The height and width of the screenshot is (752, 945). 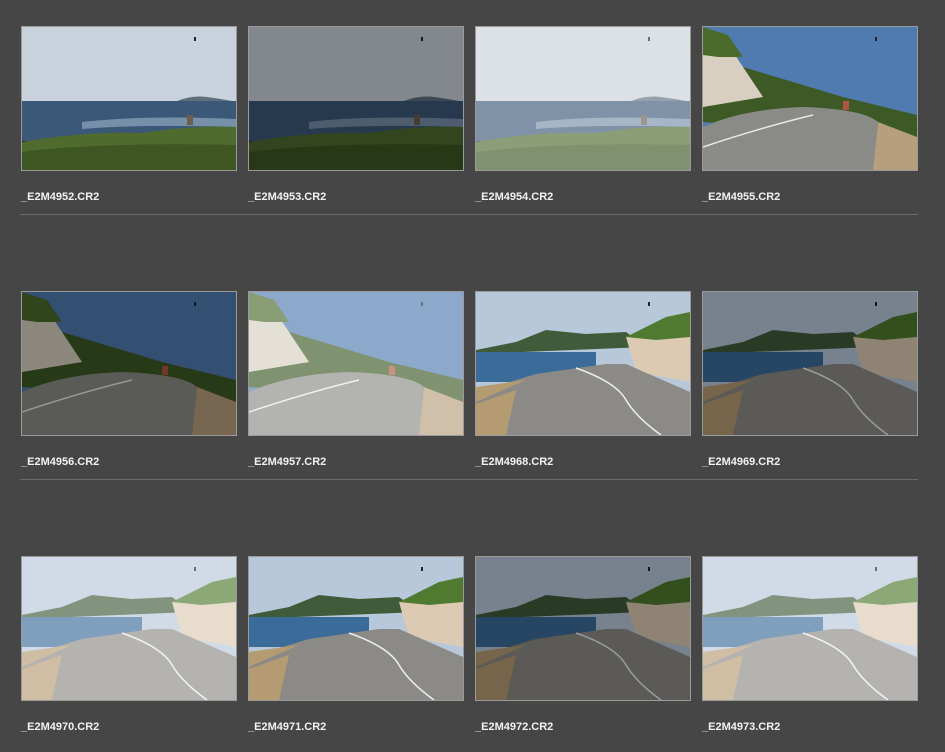 What do you see at coordinates (287, 727) in the screenshot?
I see `thumbnail-filename: _E2M4971.CR2` at bounding box center [287, 727].